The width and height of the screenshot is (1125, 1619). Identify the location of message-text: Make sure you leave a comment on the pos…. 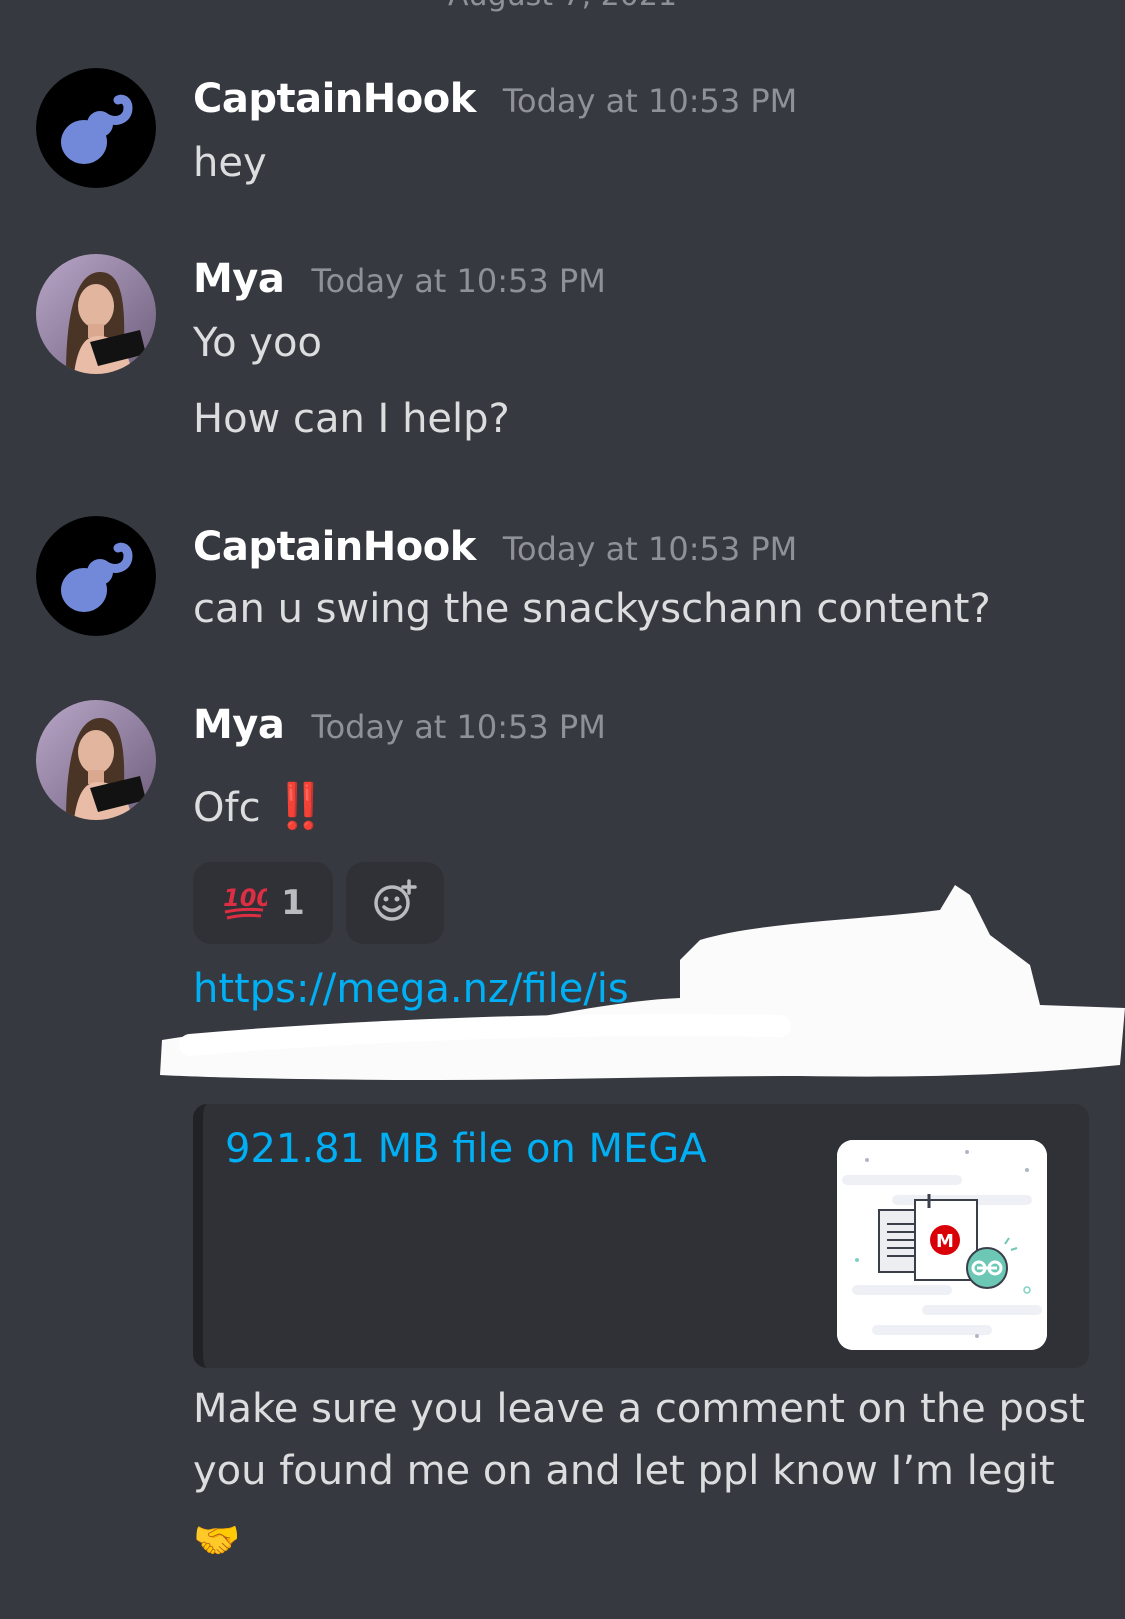
(639, 1409).